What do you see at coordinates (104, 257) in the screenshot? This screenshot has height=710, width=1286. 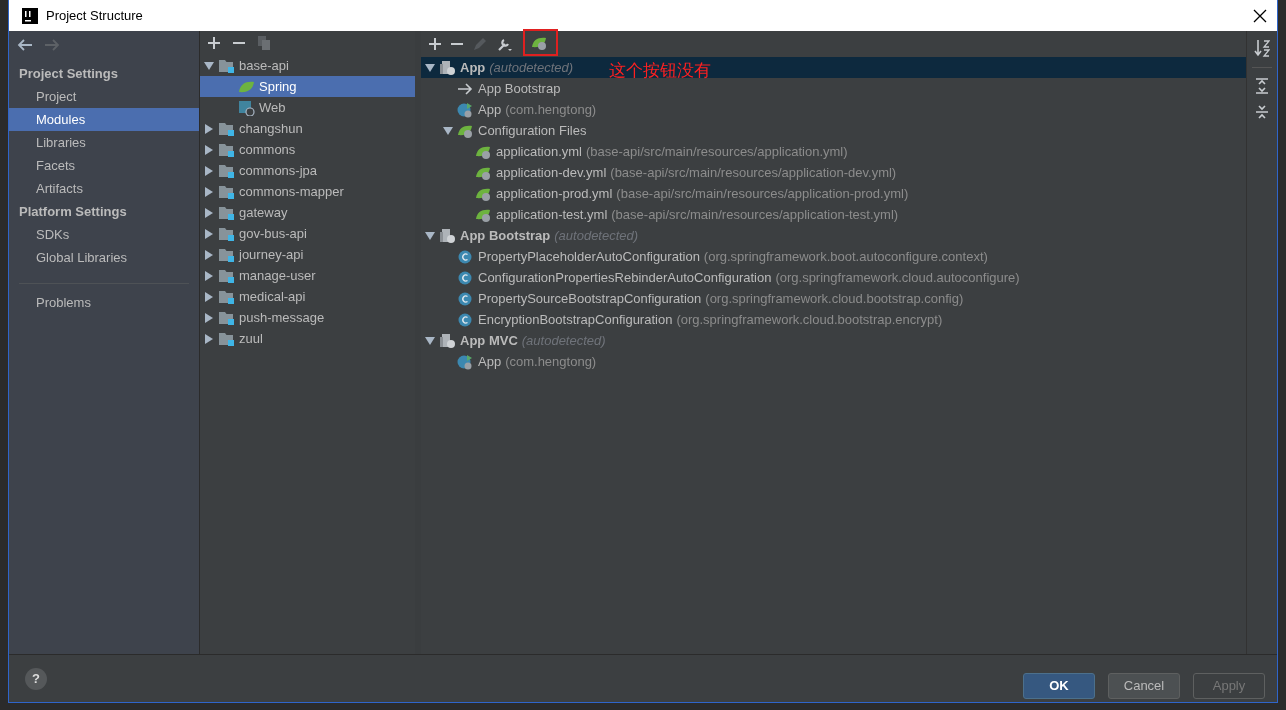 I see `nav-item: Global Libraries` at bounding box center [104, 257].